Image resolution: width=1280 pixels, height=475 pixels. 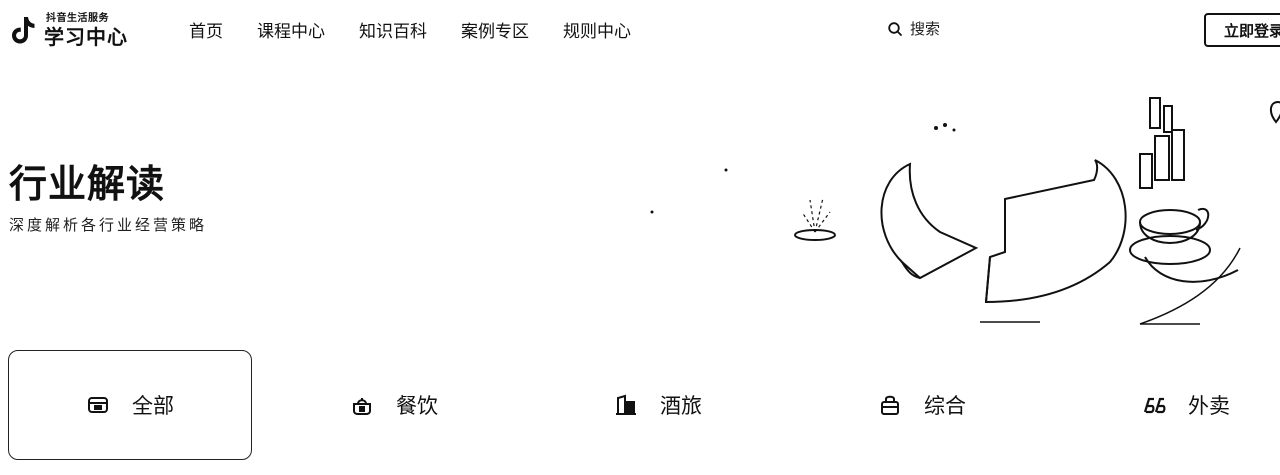 I want to click on category-label: 全部, so click(x=153, y=406).